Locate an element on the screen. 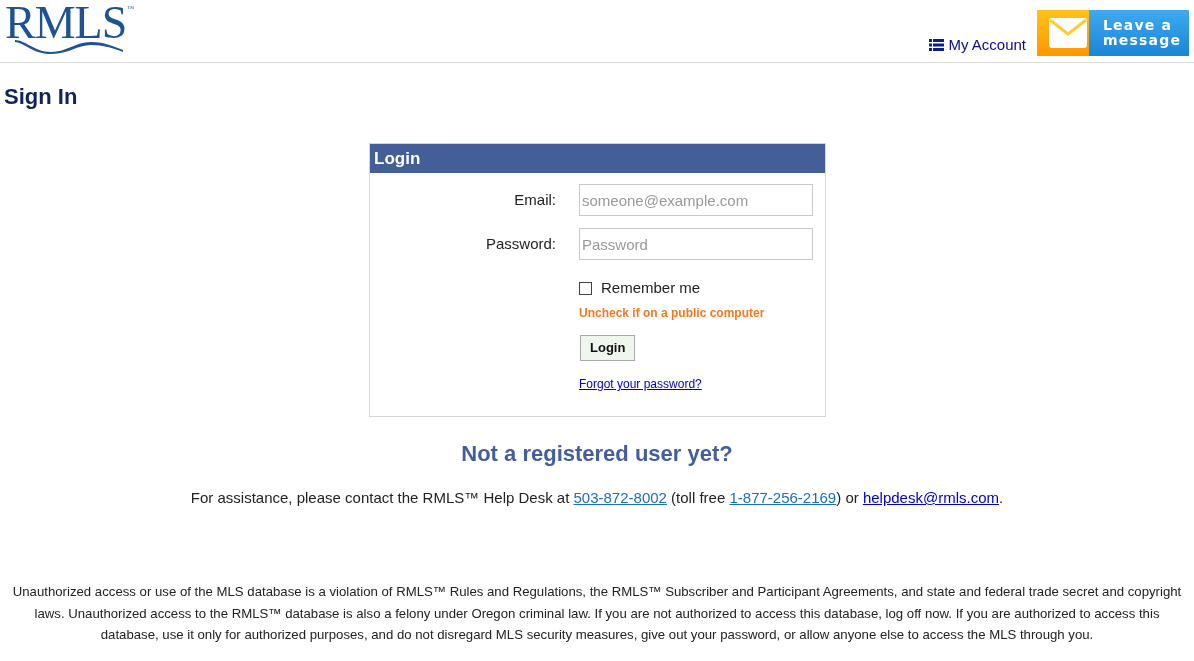 The height and width of the screenshot is (661, 1194). panel-header: Login is located at coordinates (597, 158).